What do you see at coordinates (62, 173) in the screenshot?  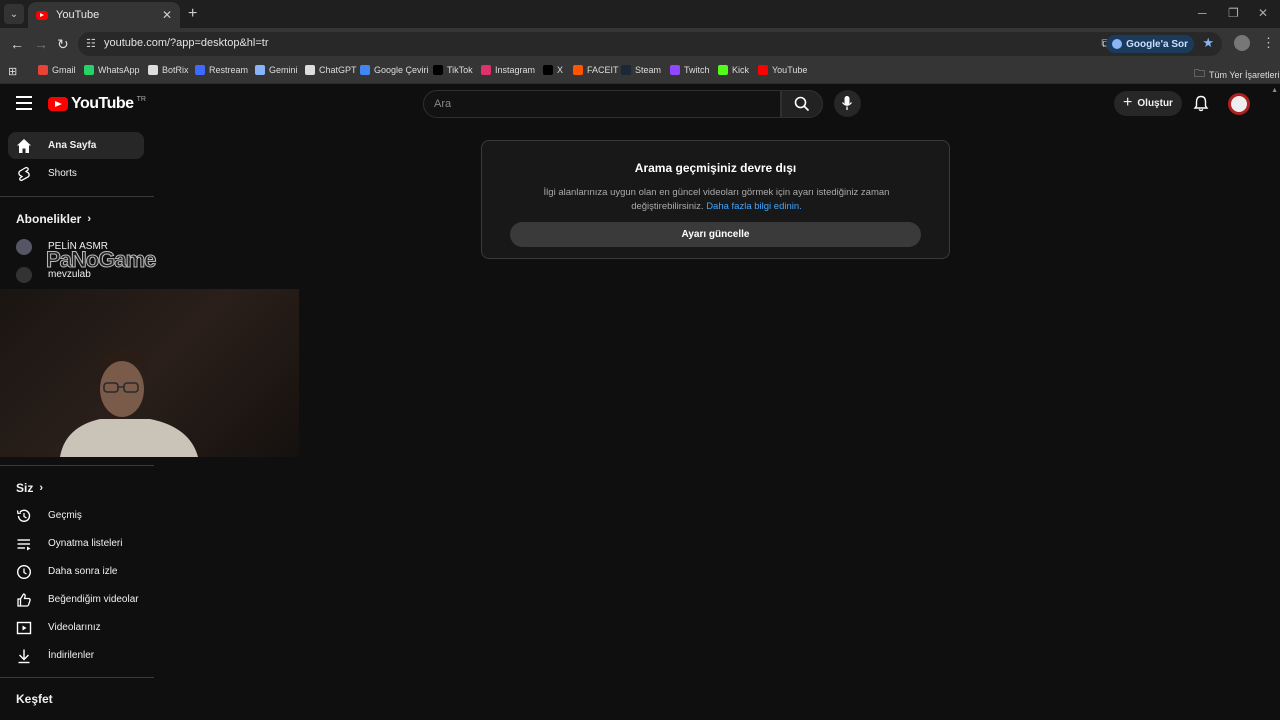 I see `sidebar-item-label: Shorts` at bounding box center [62, 173].